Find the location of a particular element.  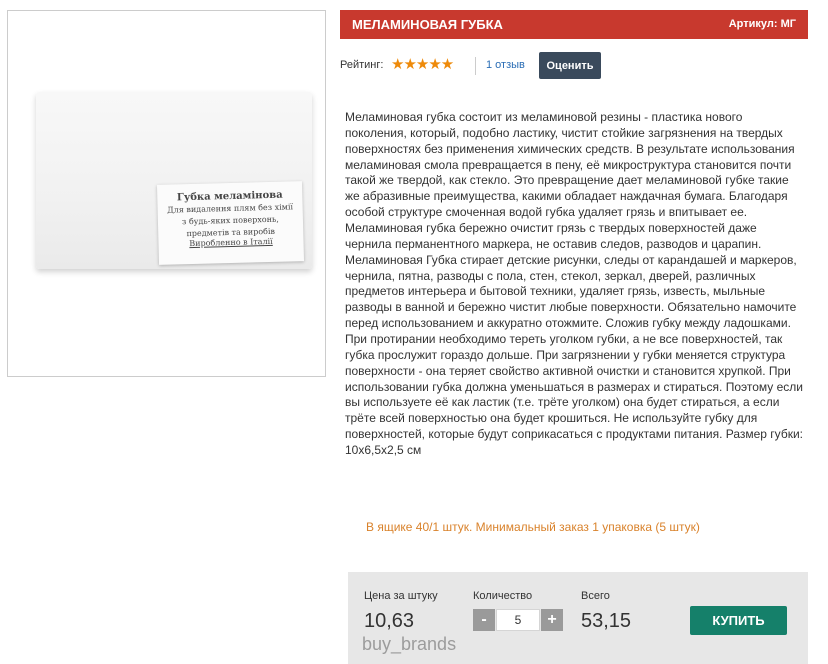

quantity-input is located at coordinates (518, 620).